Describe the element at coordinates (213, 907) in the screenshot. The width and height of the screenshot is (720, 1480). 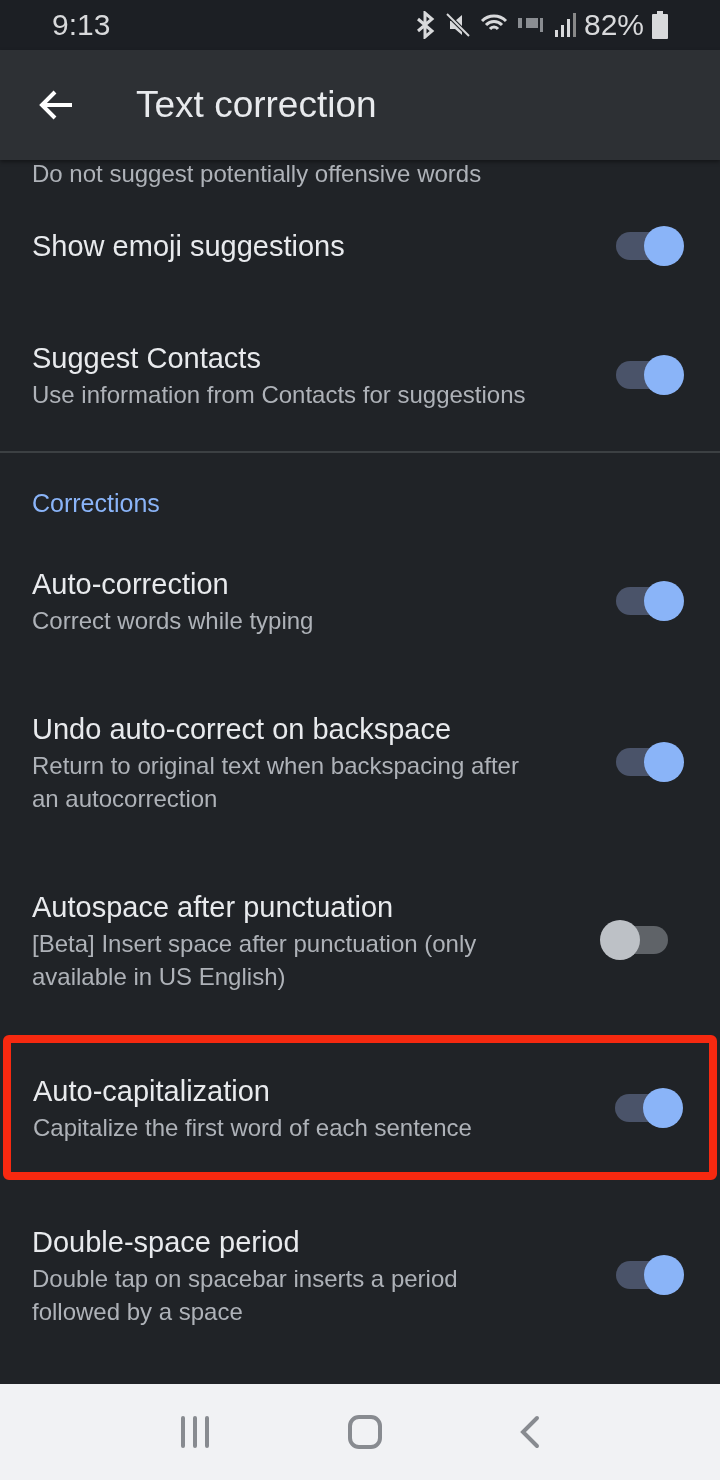
I see `setting-title: Autospace after punctuation` at that location.